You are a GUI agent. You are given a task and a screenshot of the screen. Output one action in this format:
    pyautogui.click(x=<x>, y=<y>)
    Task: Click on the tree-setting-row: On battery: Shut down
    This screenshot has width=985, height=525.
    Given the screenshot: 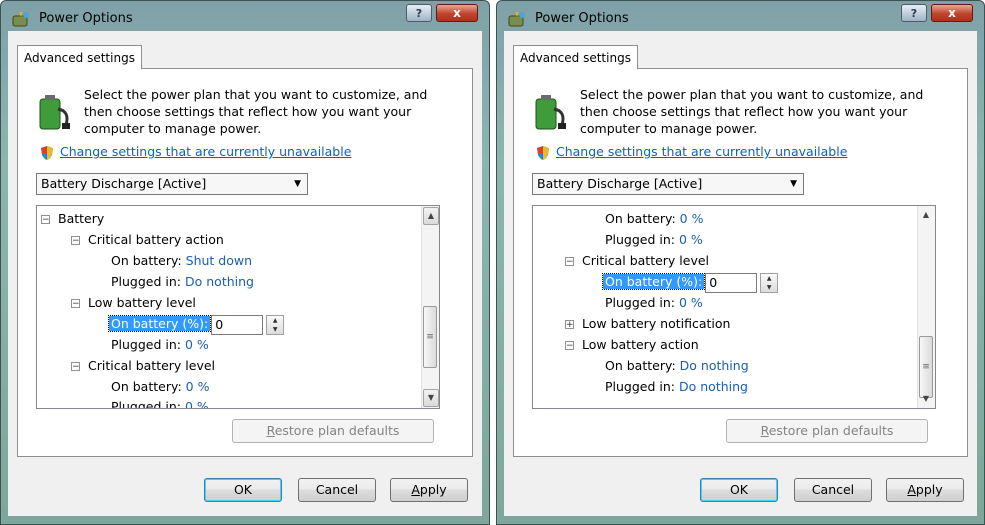 What is the action you would take?
    pyautogui.click(x=181, y=261)
    